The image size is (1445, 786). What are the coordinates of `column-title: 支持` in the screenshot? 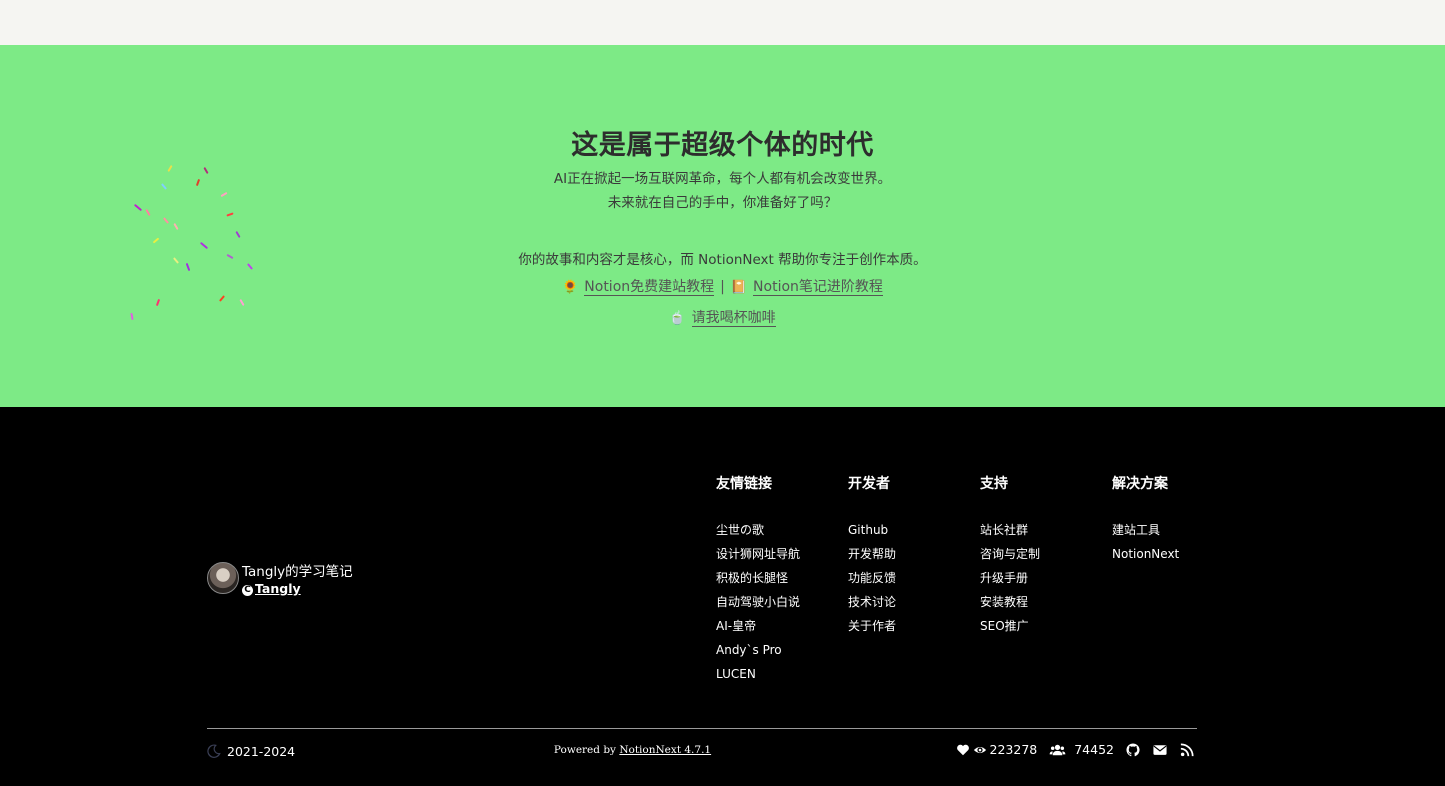 It's located at (994, 484).